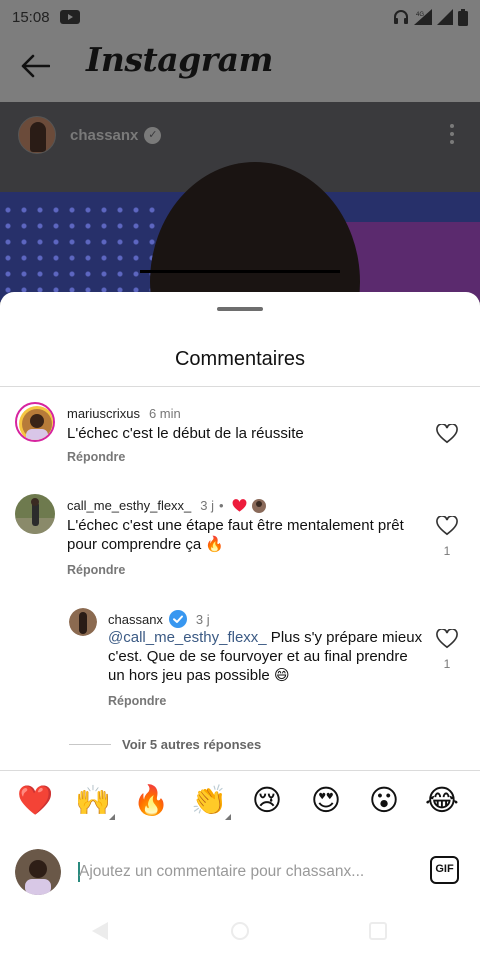 This screenshot has height=960, width=480. Describe the element at coordinates (239, 505) in the screenshot. I see `author-liked-heart-icon` at that location.